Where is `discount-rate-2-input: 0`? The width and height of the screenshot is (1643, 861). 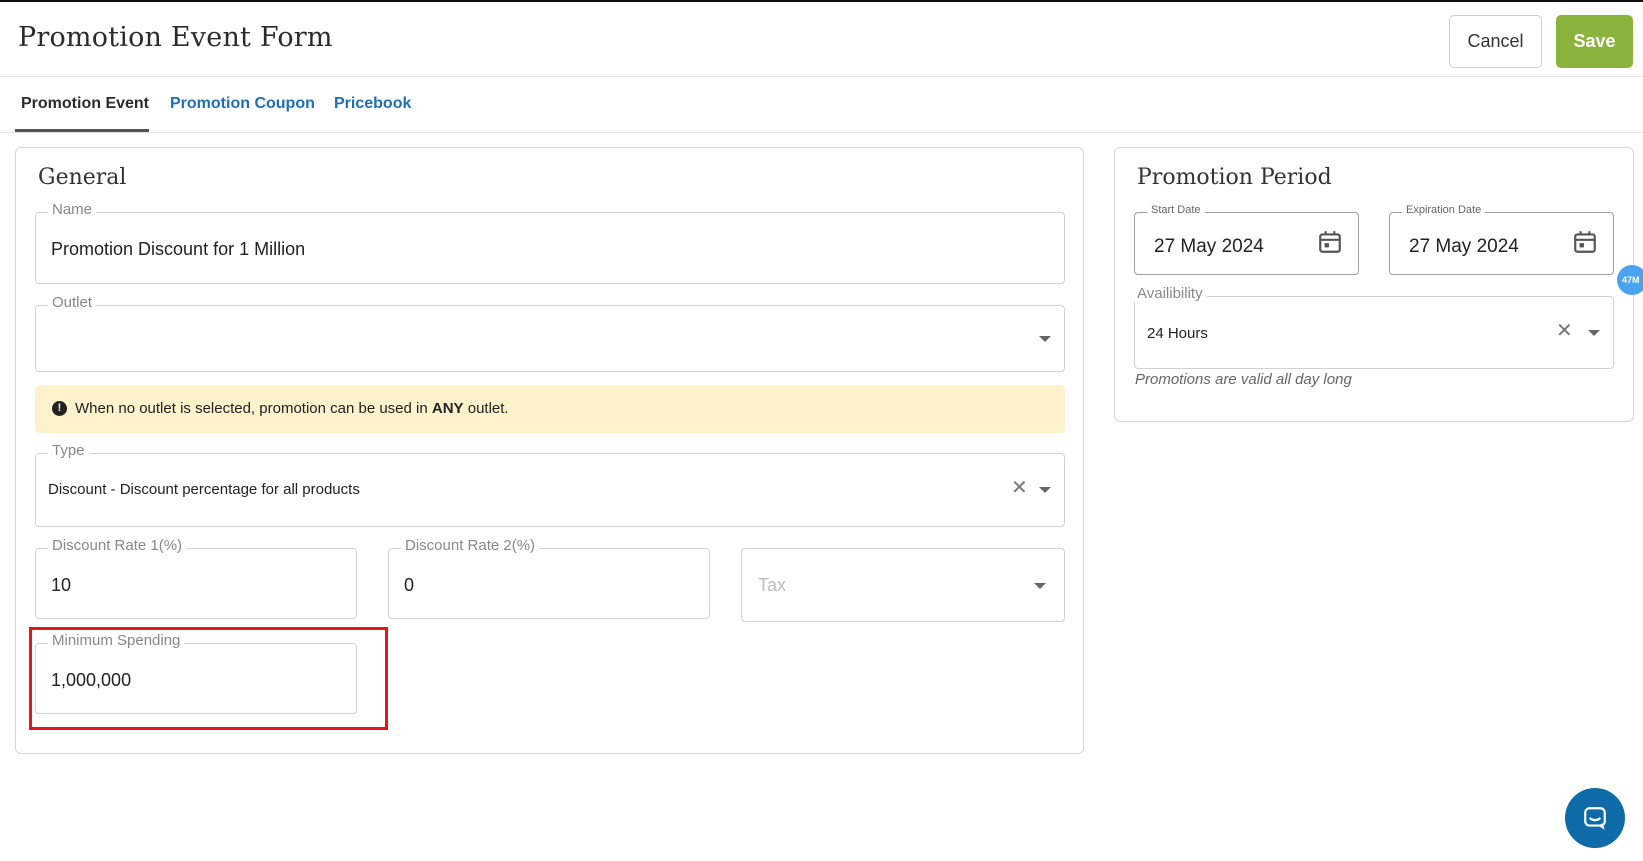
discount-rate-2-input: 0 is located at coordinates (409, 585).